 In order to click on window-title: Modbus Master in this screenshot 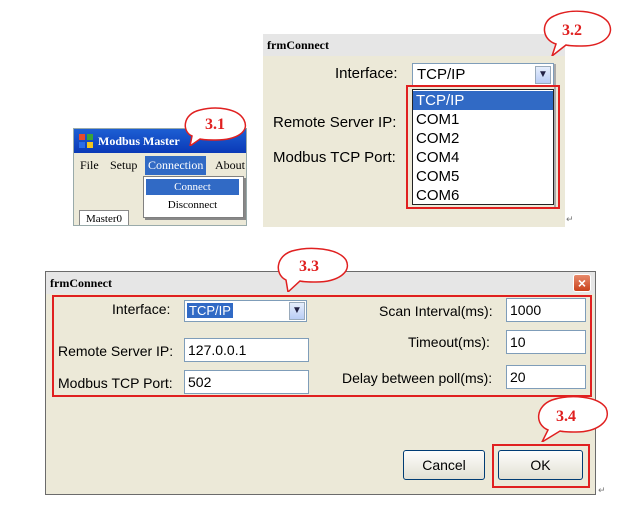, I will do `click(139, 141)`.